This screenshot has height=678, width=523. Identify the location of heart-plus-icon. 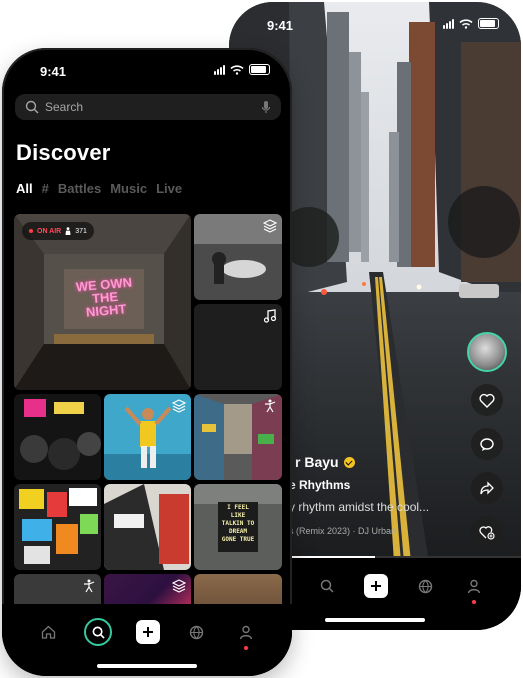
(487, 532).